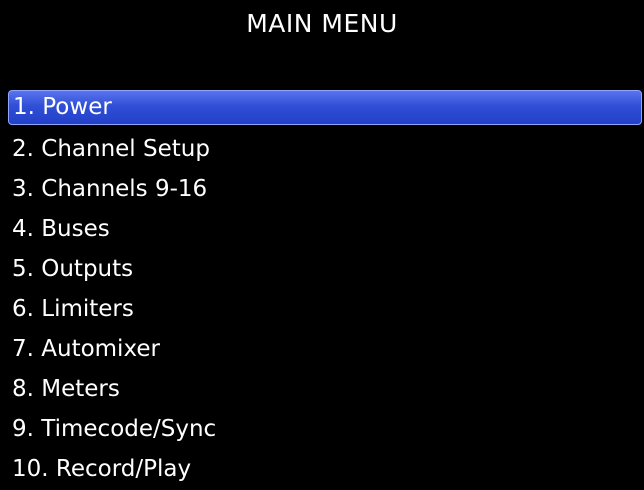 This screenshot has height=490, width=644. What do you see at coordinates (325, 107) in the screenshot?
I see `menu-item-power: 1. Power` at bounding box center [325, 107].